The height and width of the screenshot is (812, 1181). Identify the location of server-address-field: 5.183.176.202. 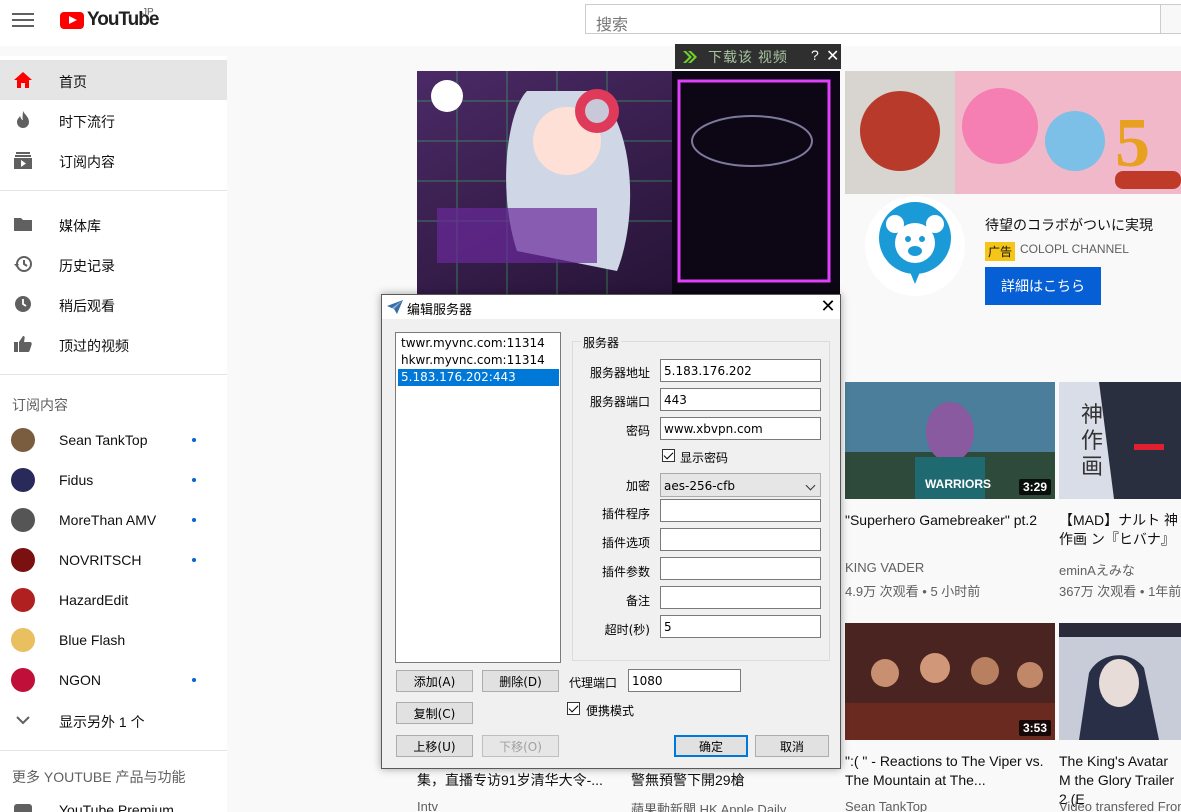
(740, 370).